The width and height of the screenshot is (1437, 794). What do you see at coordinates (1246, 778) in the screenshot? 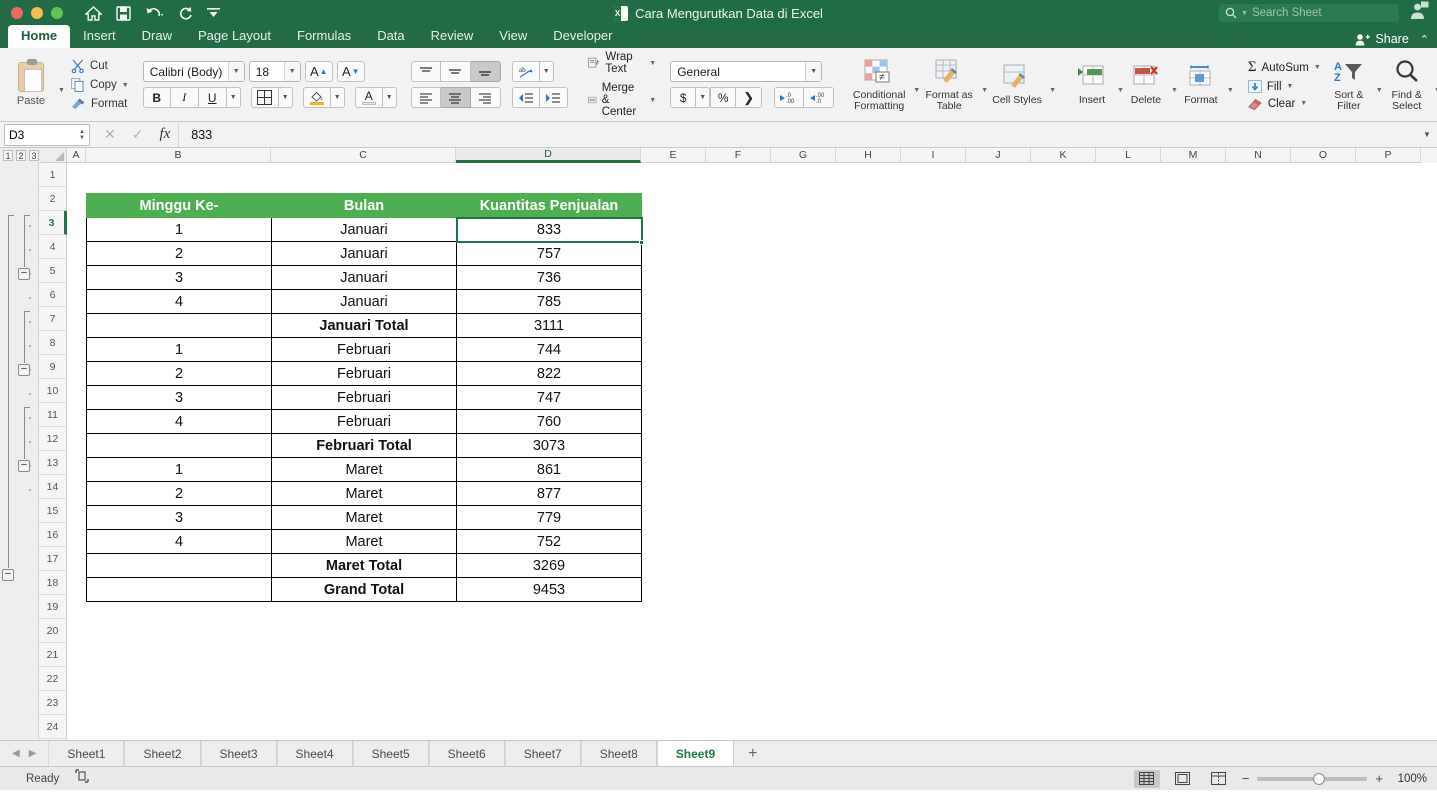
I see `zoom-out-button: −` at bounding box center [1246, 778].